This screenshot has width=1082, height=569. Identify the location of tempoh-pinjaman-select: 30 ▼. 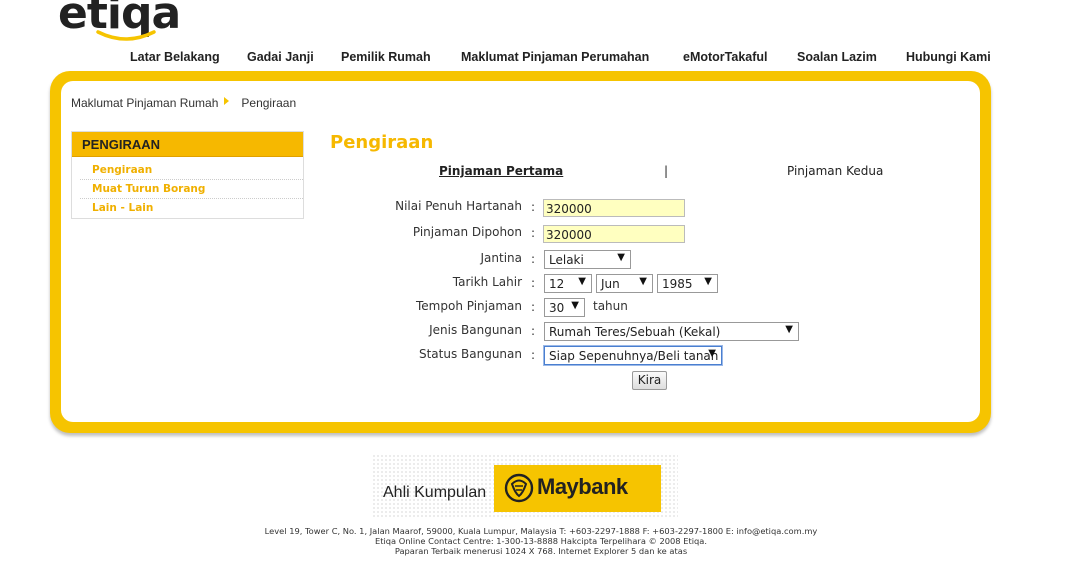
(564, 307).